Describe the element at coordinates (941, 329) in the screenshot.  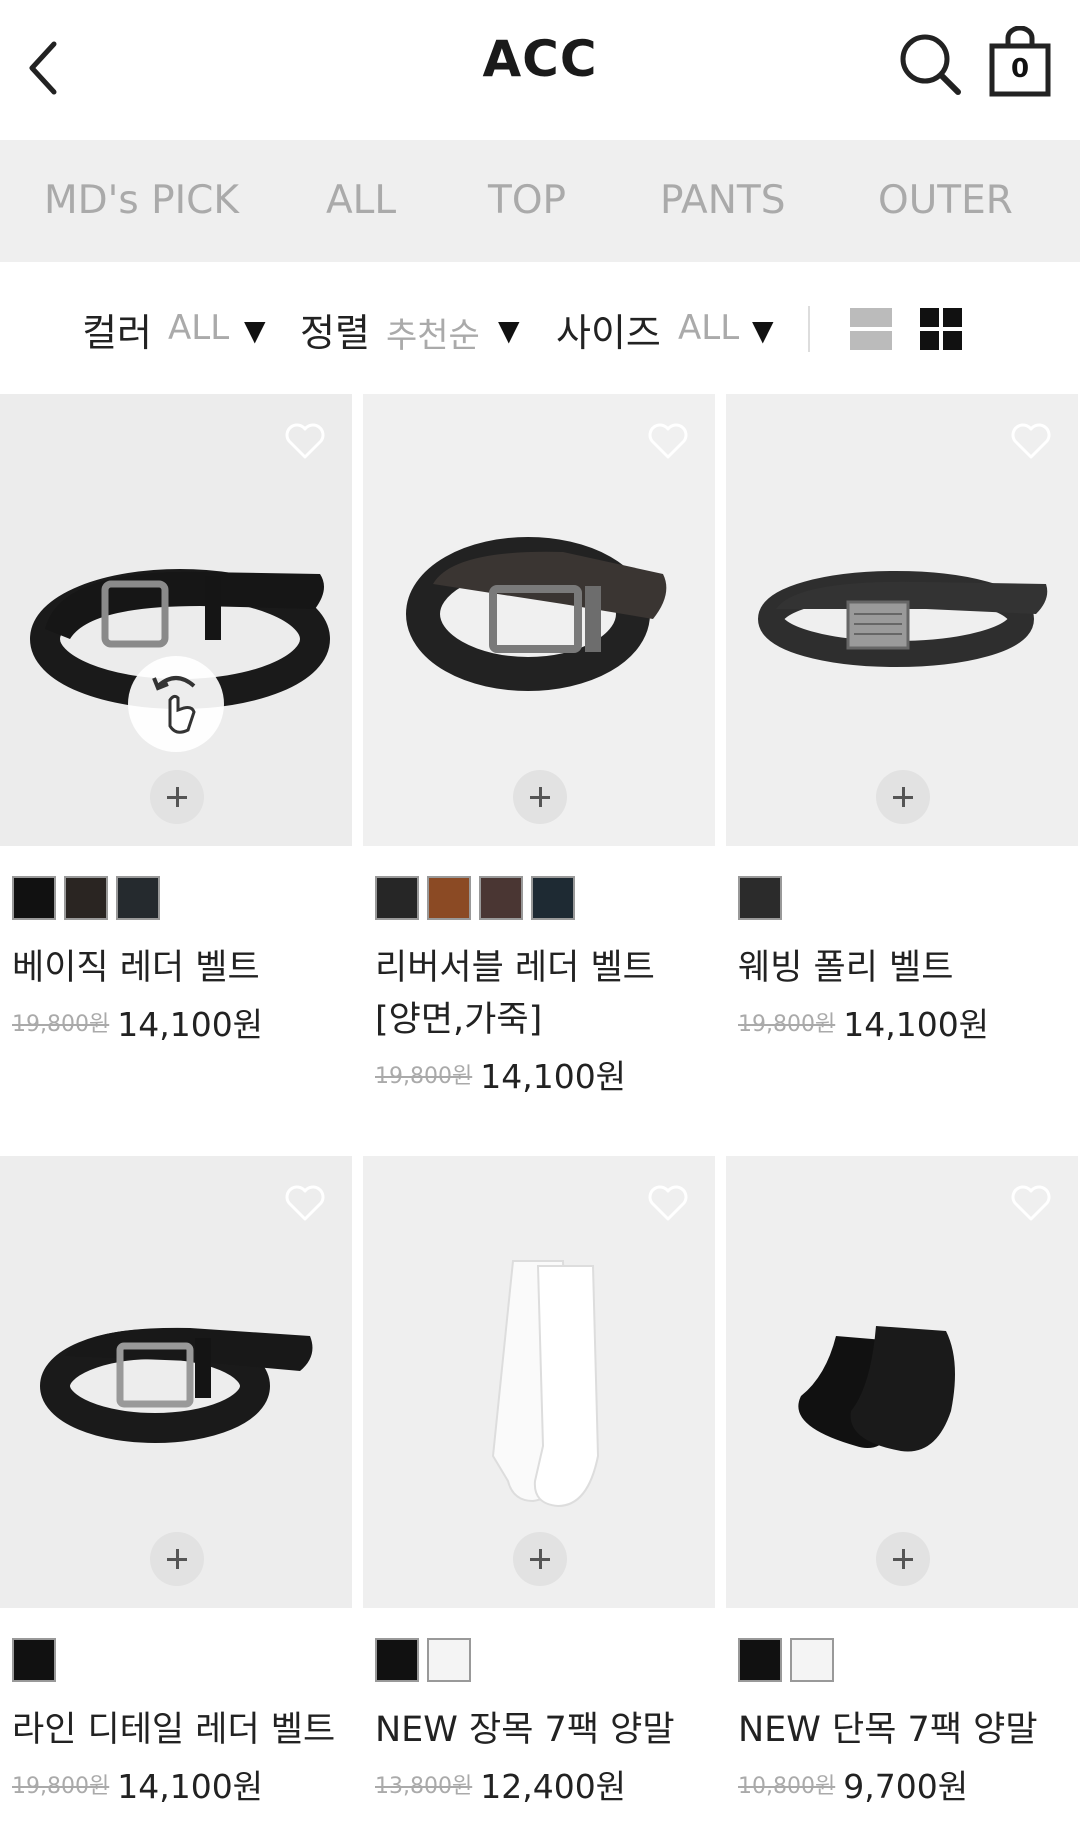
I see `grid-view-icon` at that location.